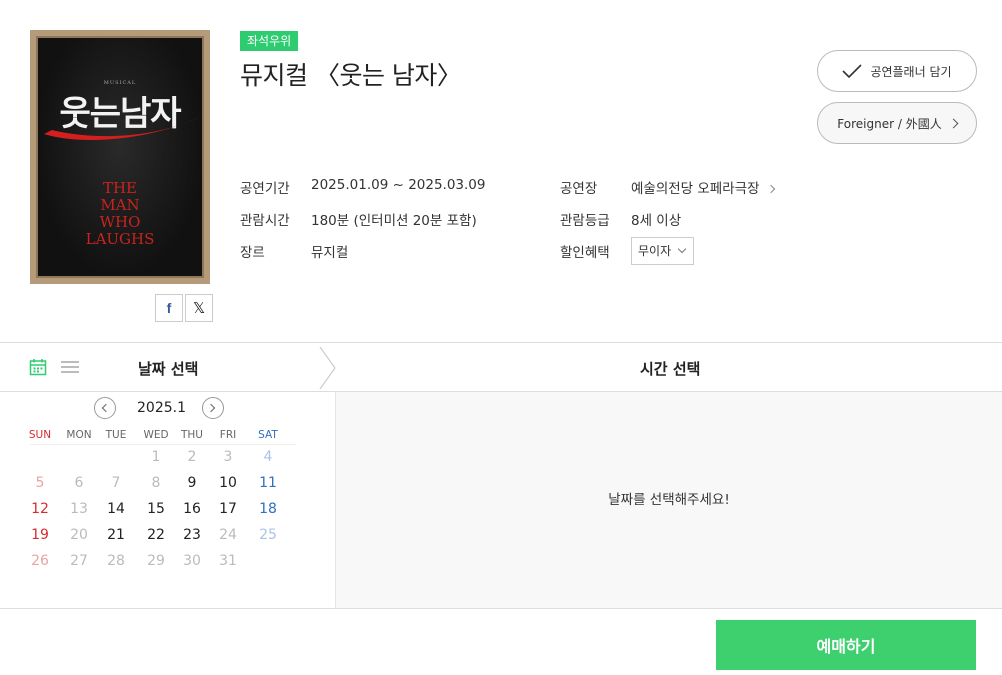 The width and height of the screenshot is (1002, 675). I want to click on facebook-share-icon: f, so click(169, 308).